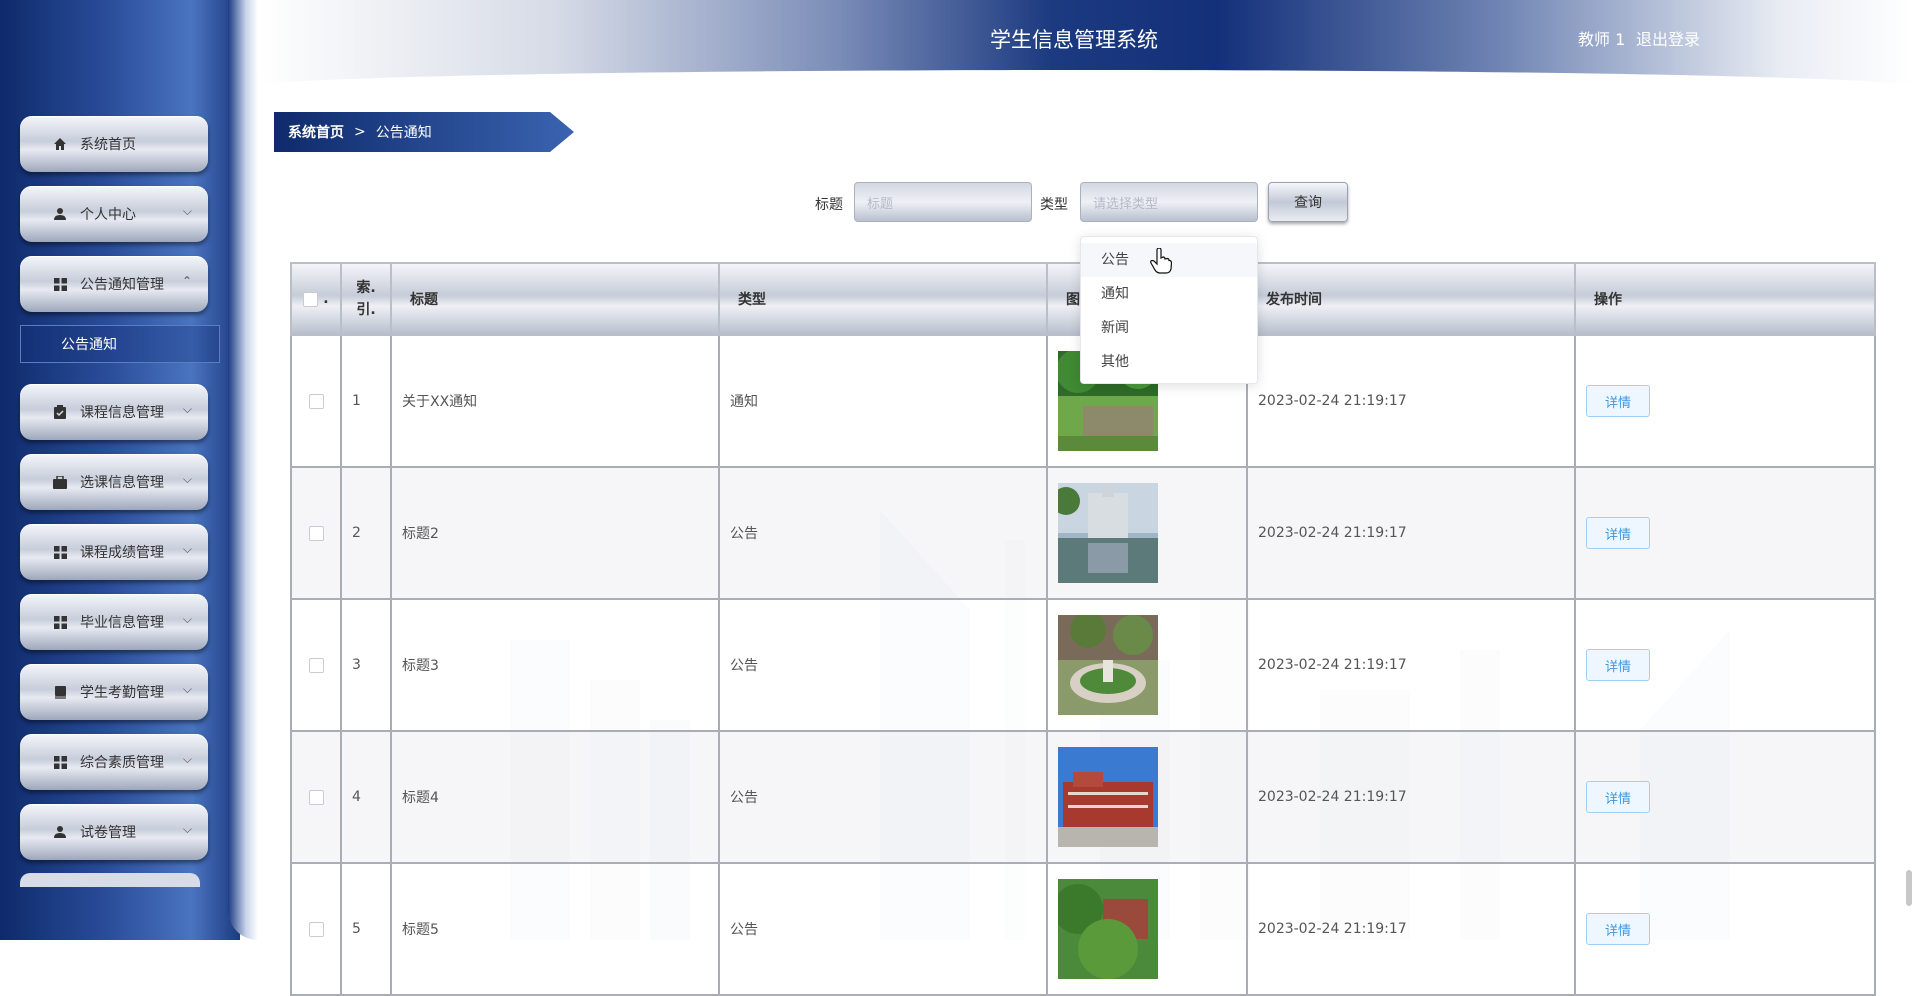  I want to click on logout-link: 退出登录, so click(1668, 38).